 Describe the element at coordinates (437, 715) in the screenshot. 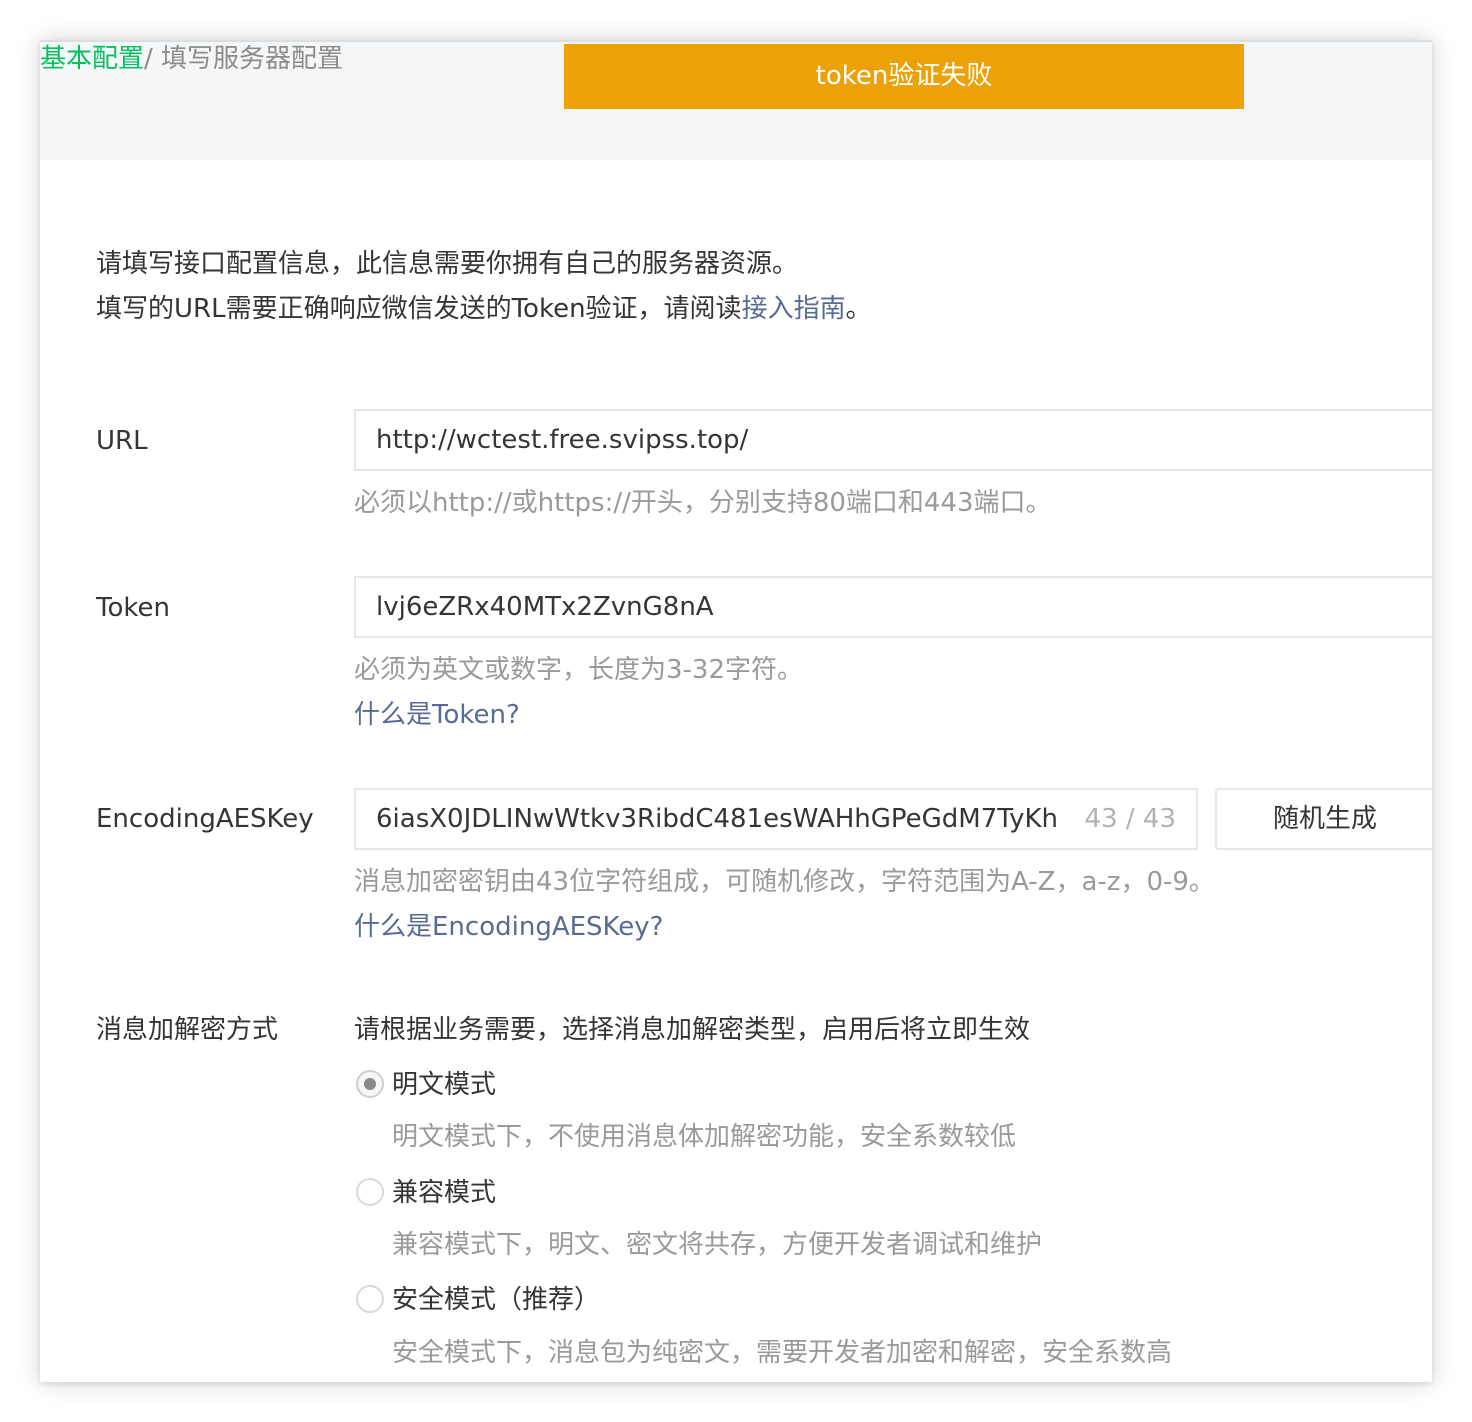

I see `what-is-token-link: 什么是Token?` at that location.